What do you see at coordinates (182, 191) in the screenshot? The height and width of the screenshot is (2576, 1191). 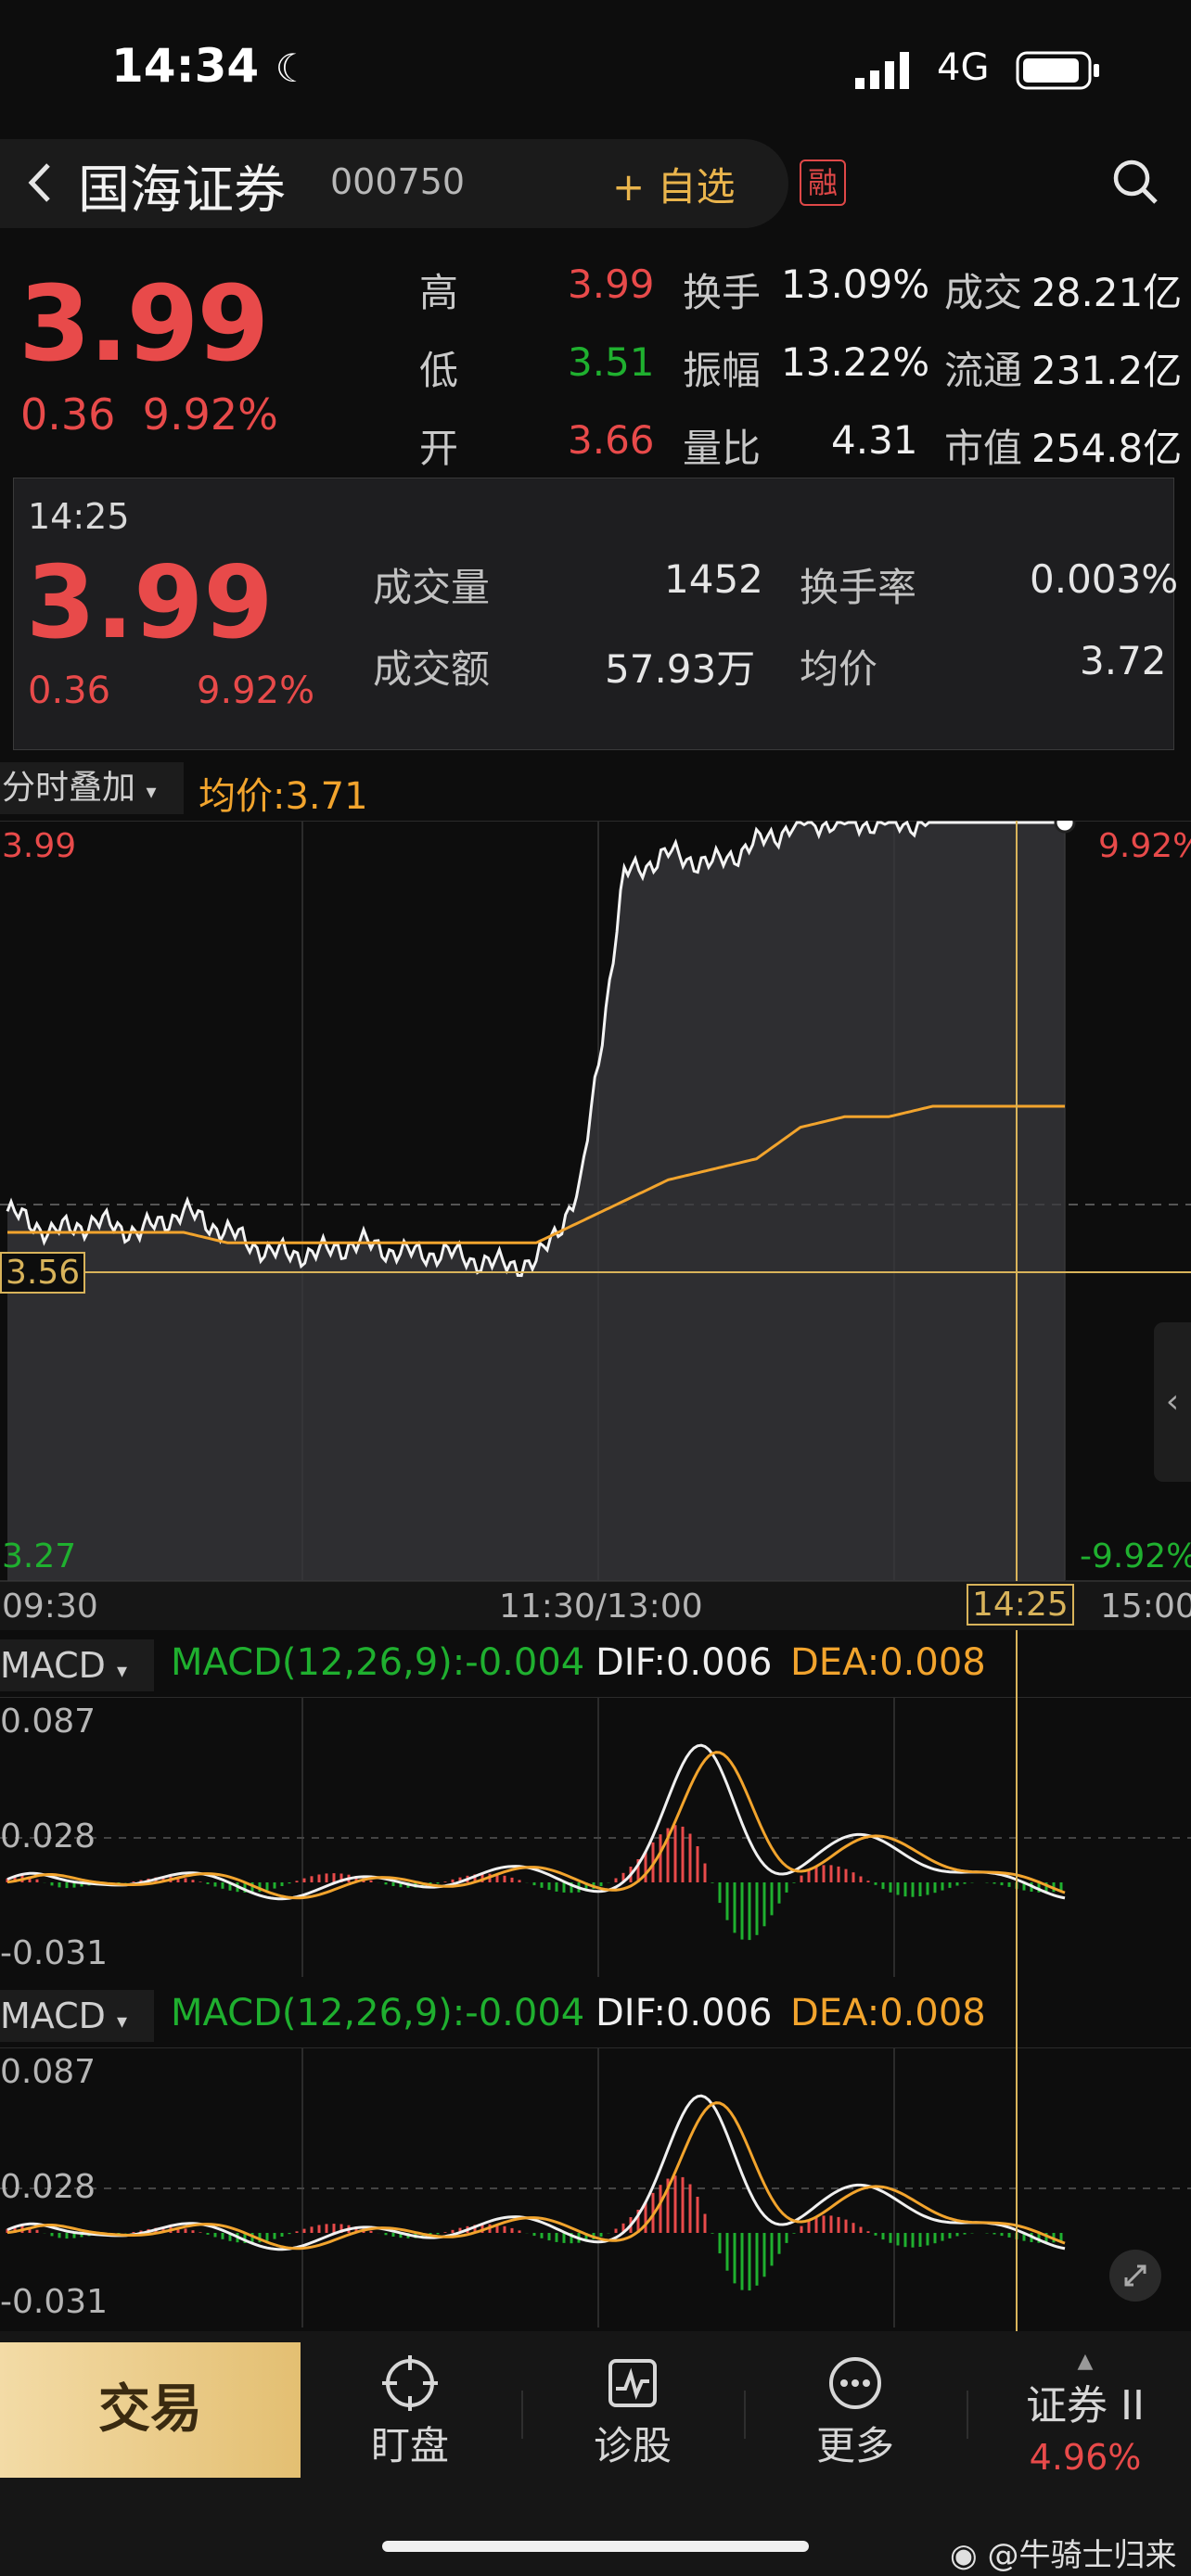 I see `stock-name: 国海证券` at bounding box center [182, 191].